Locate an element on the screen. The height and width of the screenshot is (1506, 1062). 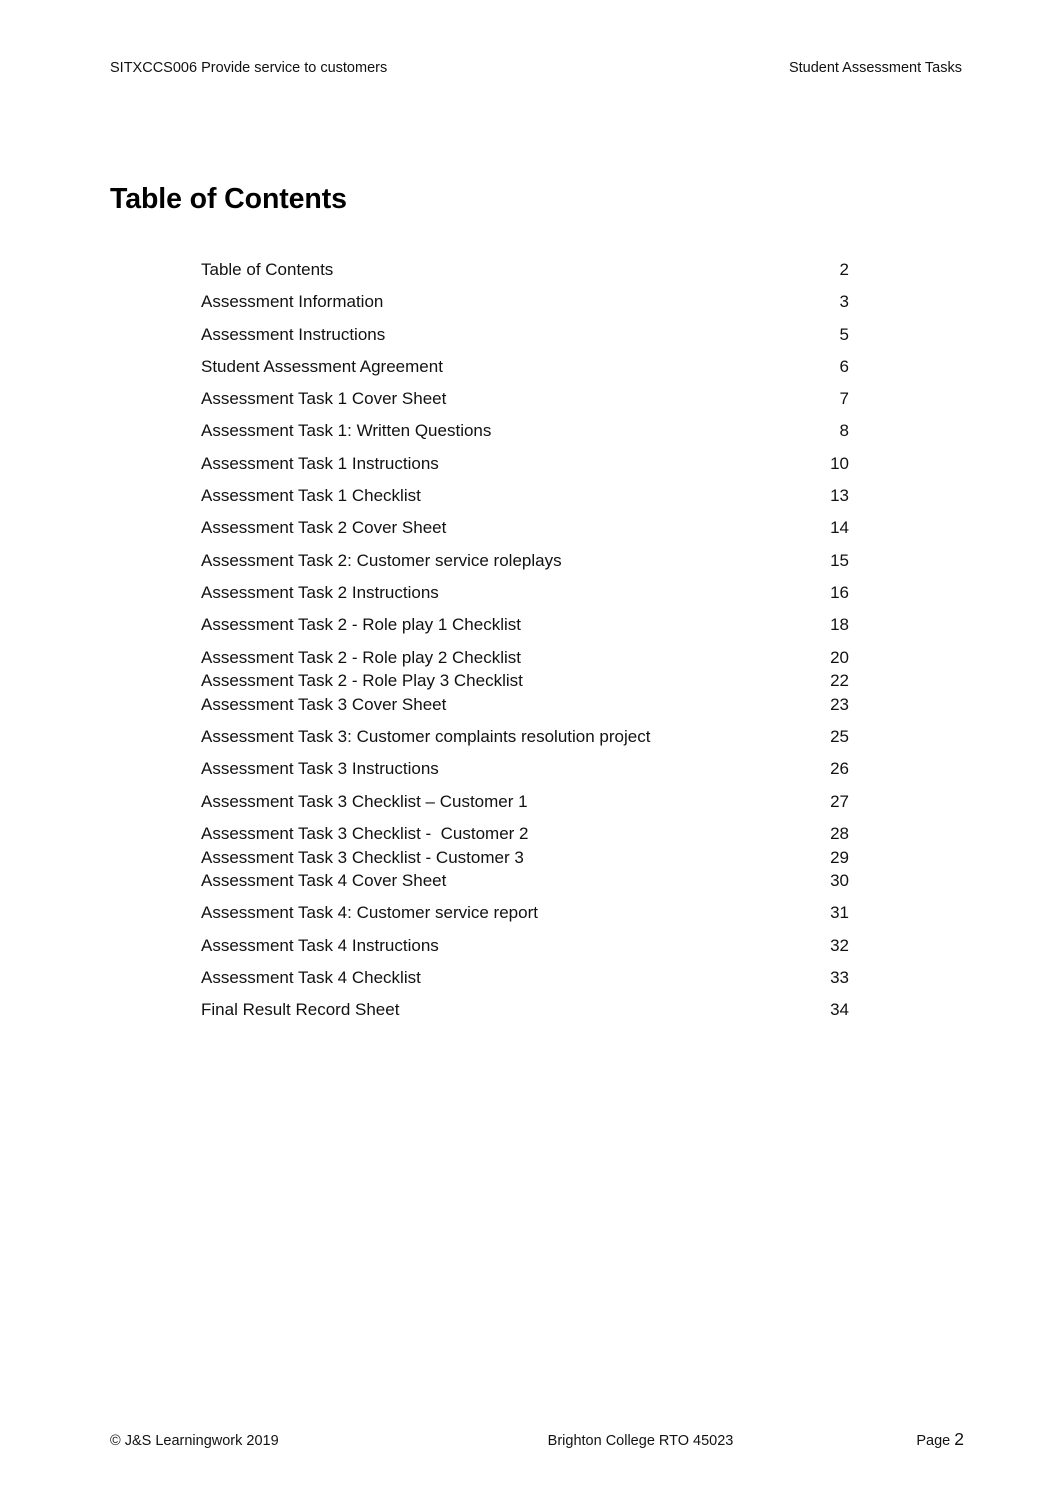
toc-entry-label: Assessment Task 1 Cover Sheet is located at coordinates (324, 399).